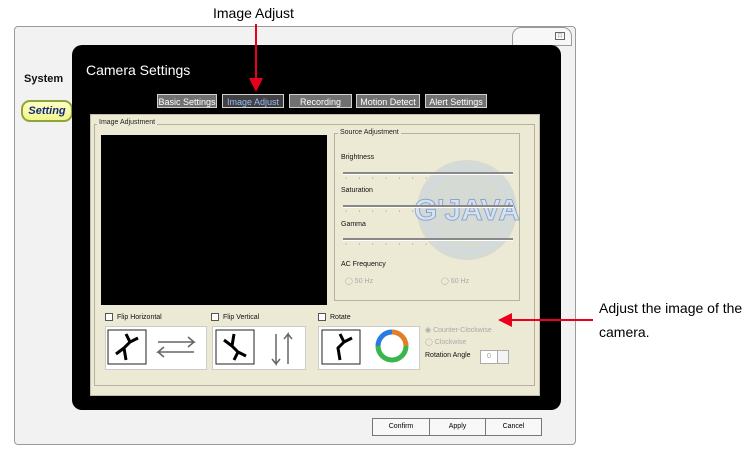 This screenshot has height=450, width=750. Describe the element at coordinates (253, 101) in the screenshot. I see `tab-image-adjust: Image Adjust` at that location.